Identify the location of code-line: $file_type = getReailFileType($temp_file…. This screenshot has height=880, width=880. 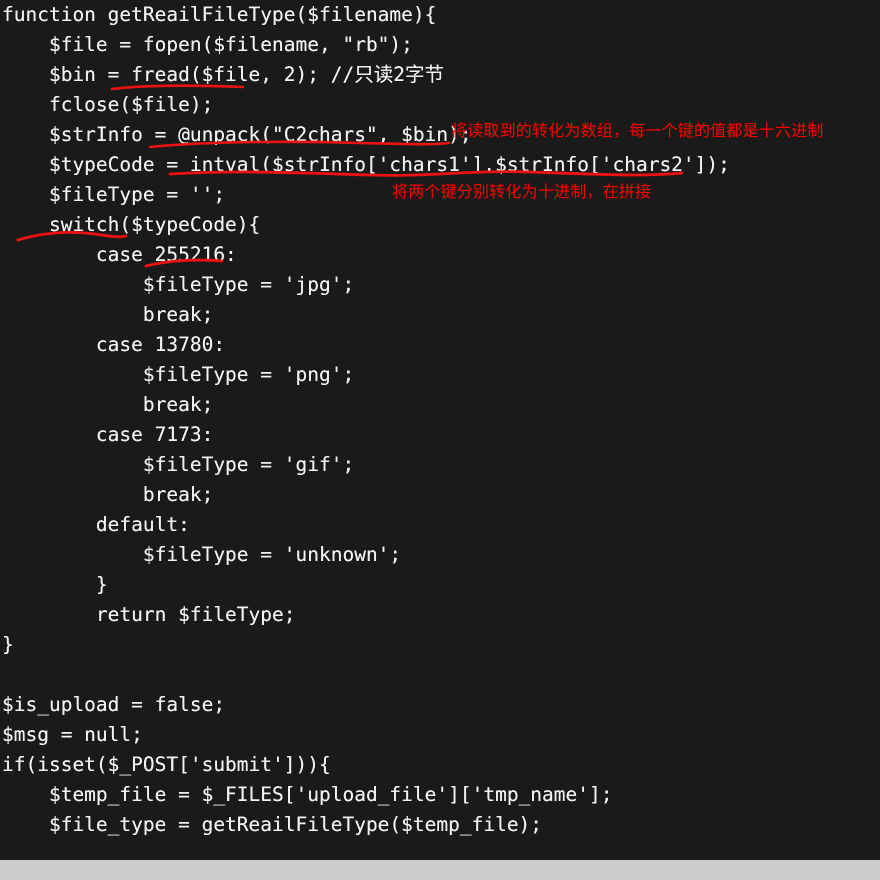
(272, 824).